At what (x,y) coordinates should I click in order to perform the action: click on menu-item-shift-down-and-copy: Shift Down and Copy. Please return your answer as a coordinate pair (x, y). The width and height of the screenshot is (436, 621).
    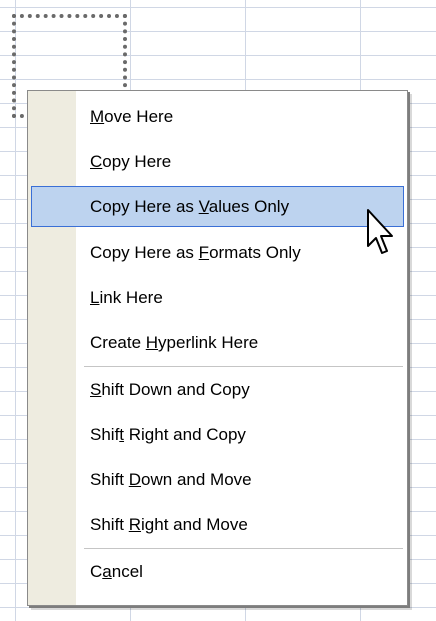
    Looking at the image, I should click on (217, 389).